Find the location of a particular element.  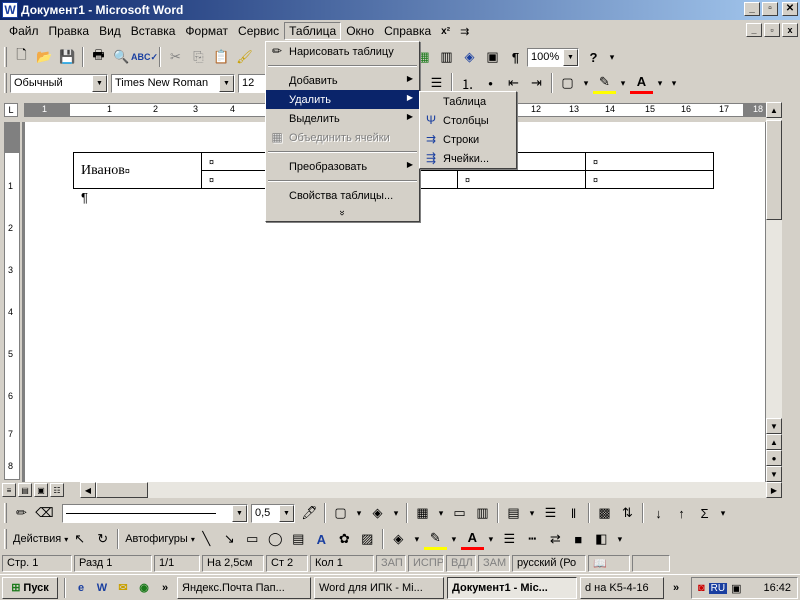

font-size-select: 12 is located at coordinates (252, 83).